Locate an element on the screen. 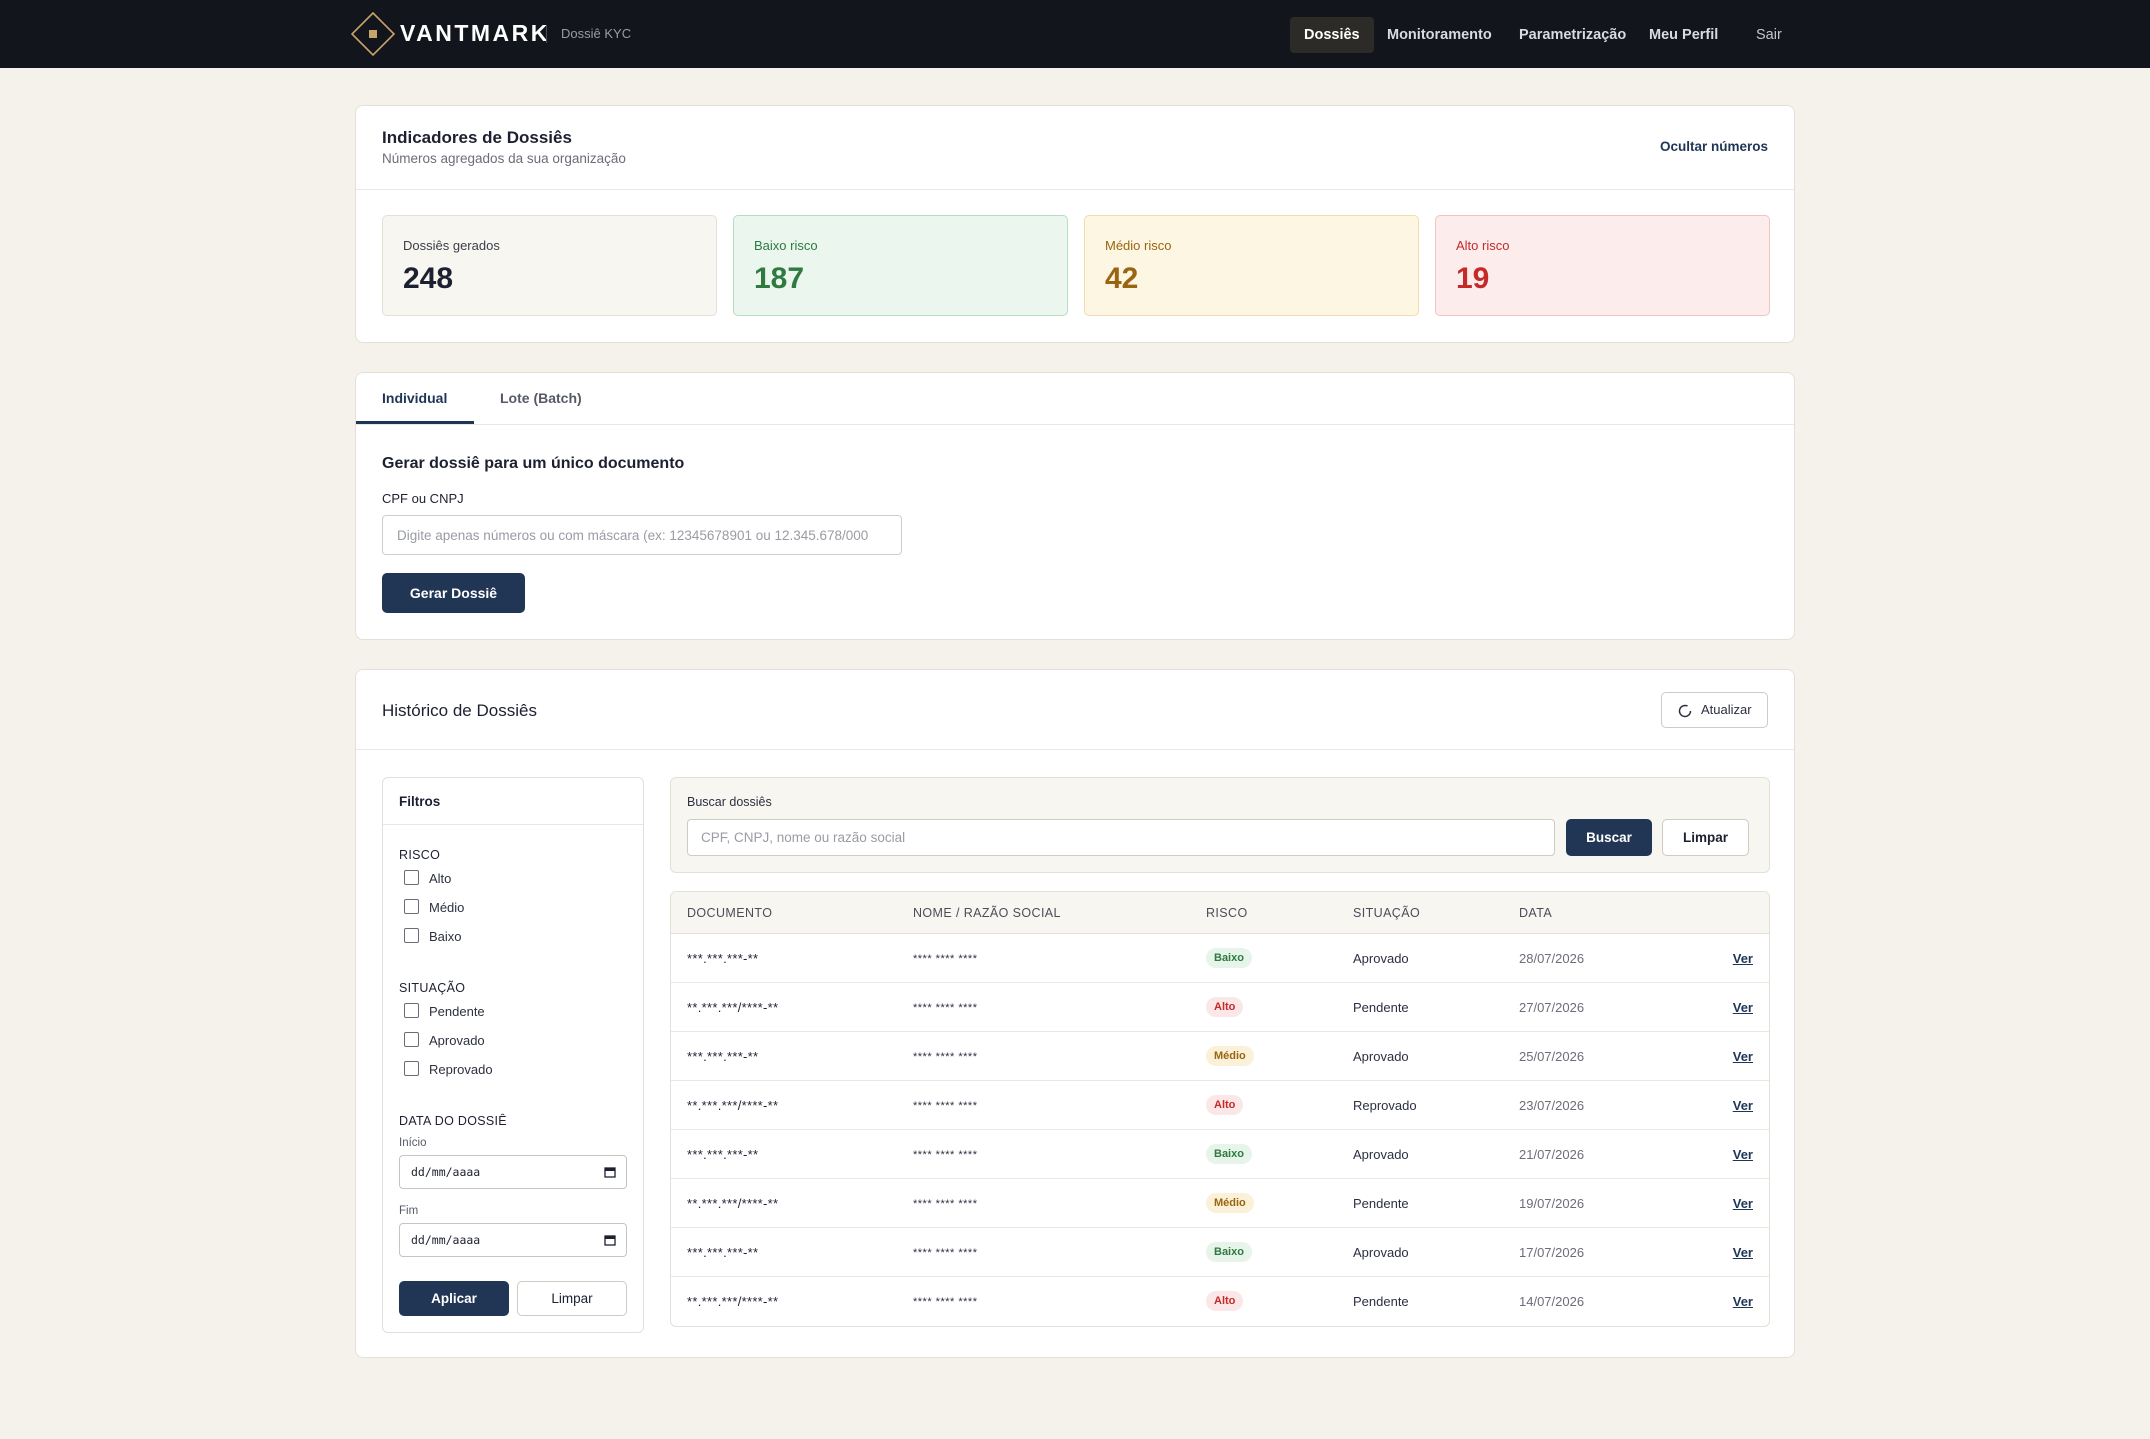  document-input is located at coordinates (642, 535).